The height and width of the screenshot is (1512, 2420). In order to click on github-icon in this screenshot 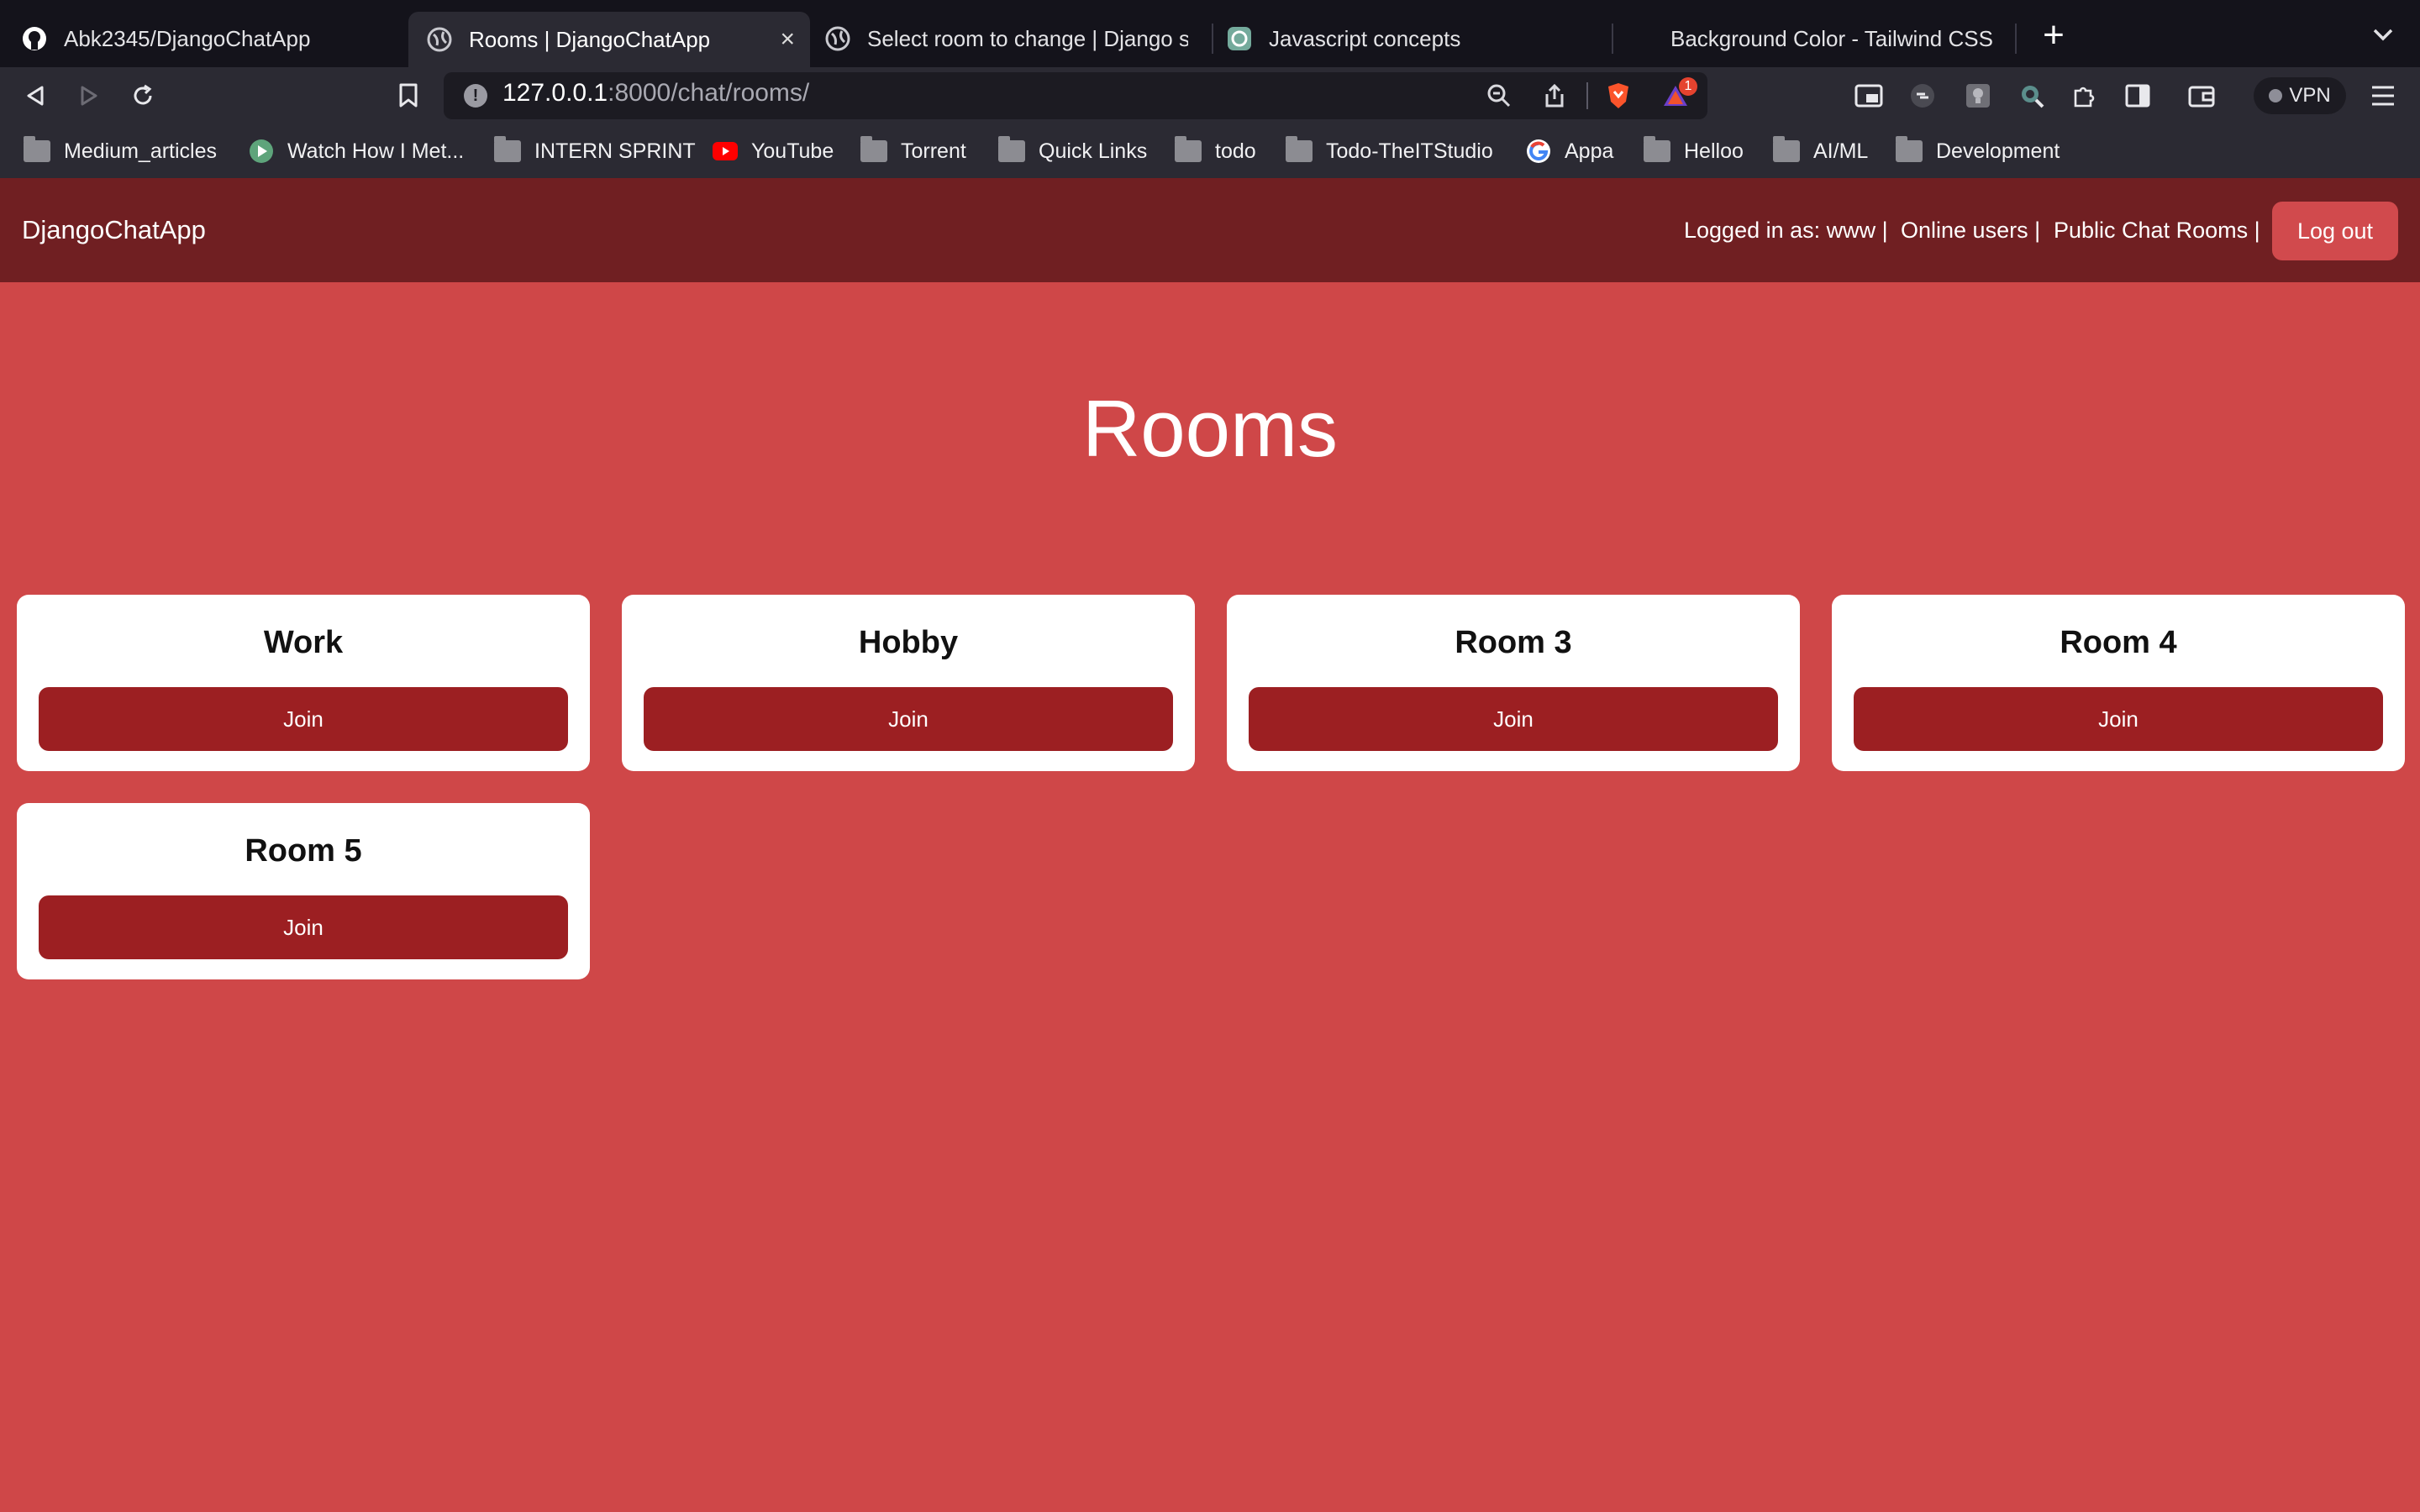, I will do `click(34, 38)`.